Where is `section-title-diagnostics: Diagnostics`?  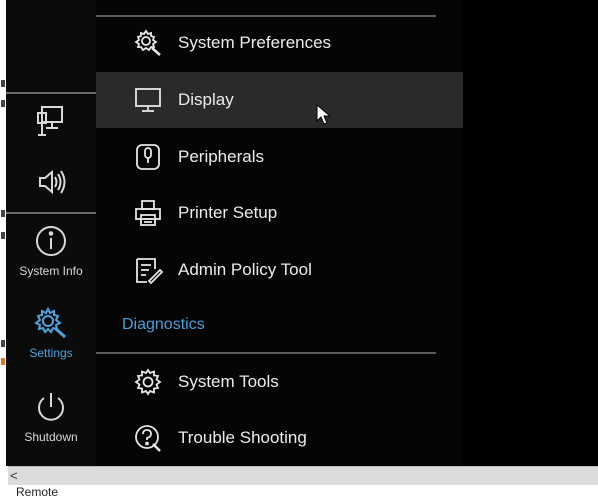 section-title-diagnostics: Diagnostics is located at coordinates (163, 324).